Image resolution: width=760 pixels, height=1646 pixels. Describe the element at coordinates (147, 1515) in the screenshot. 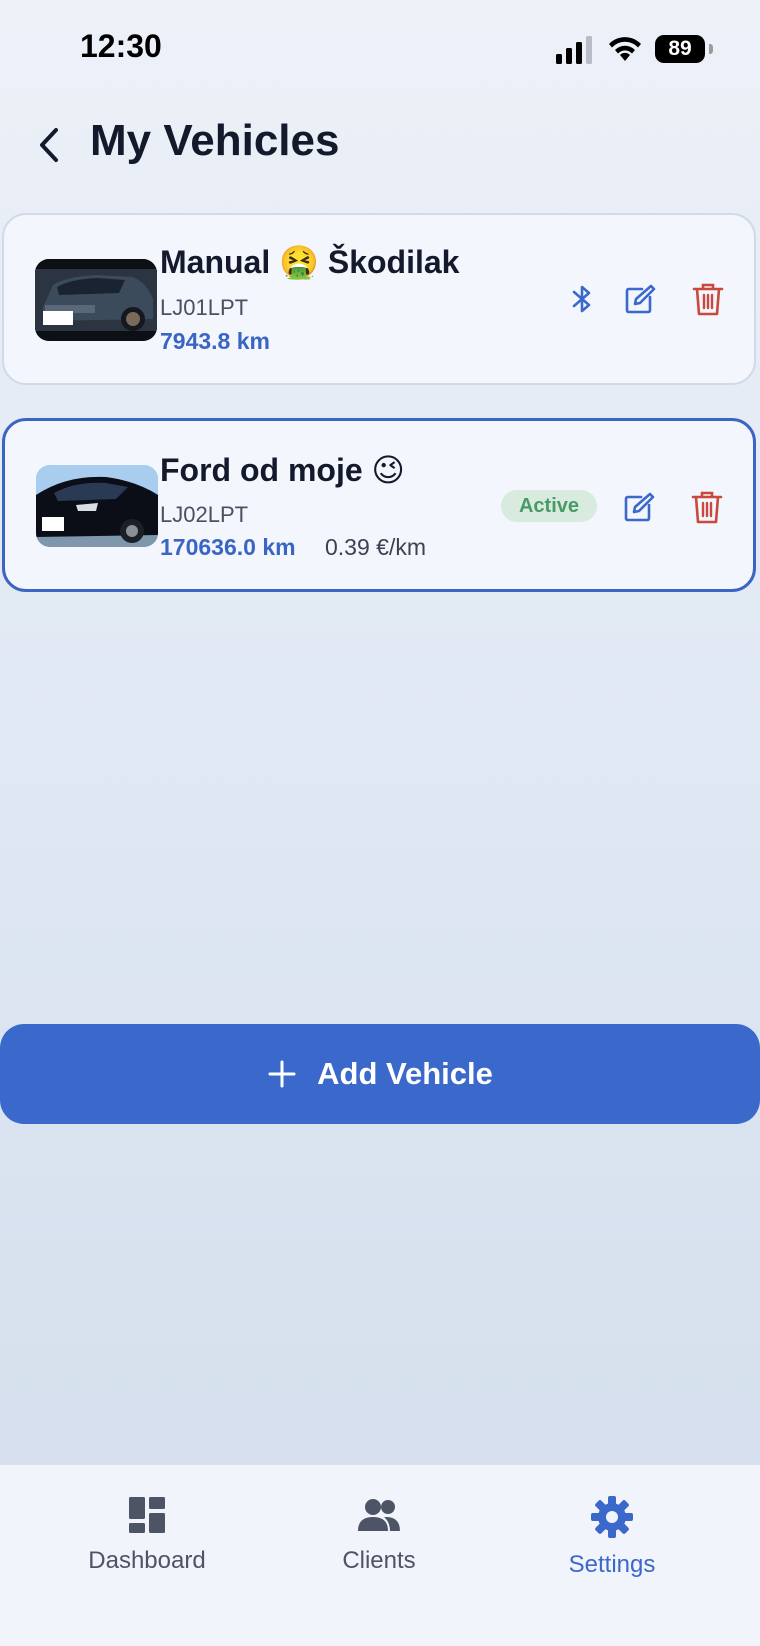

I see `dashboard-icon` at that location.